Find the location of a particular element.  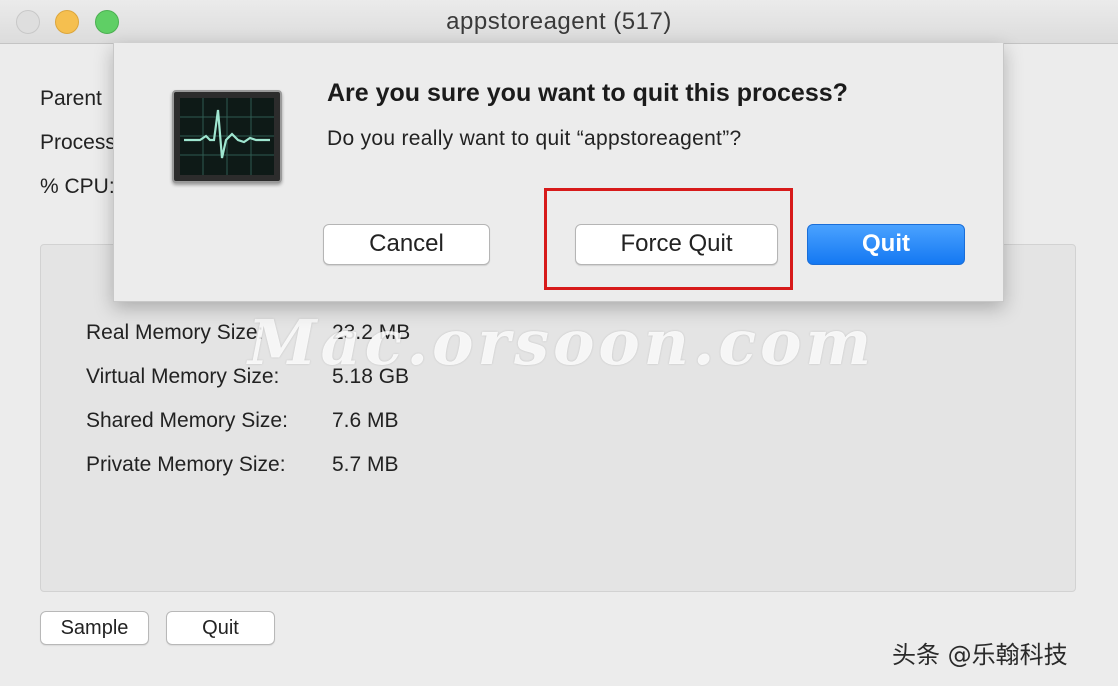

real-memory-label: Real Memory Size: is located at coordinates (175, 332).